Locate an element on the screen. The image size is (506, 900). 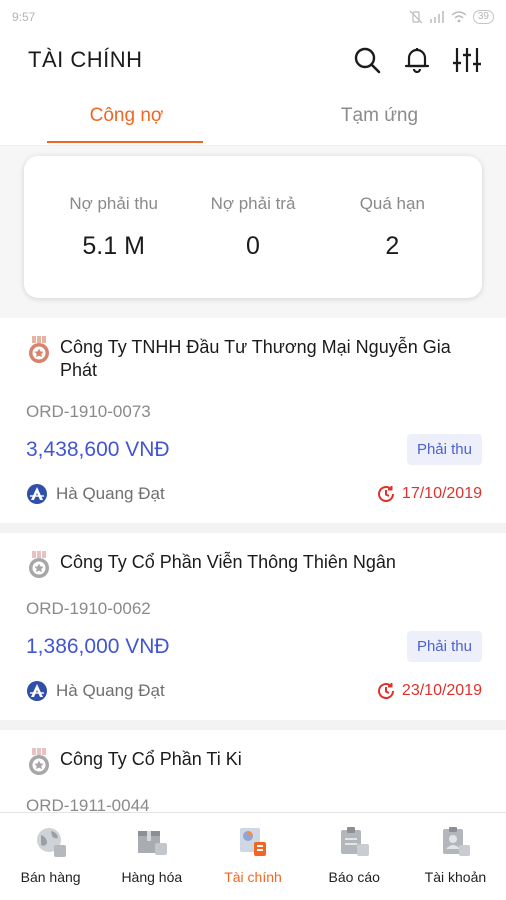
nav-label: Tài khoản is located at coordinates (455, 877).